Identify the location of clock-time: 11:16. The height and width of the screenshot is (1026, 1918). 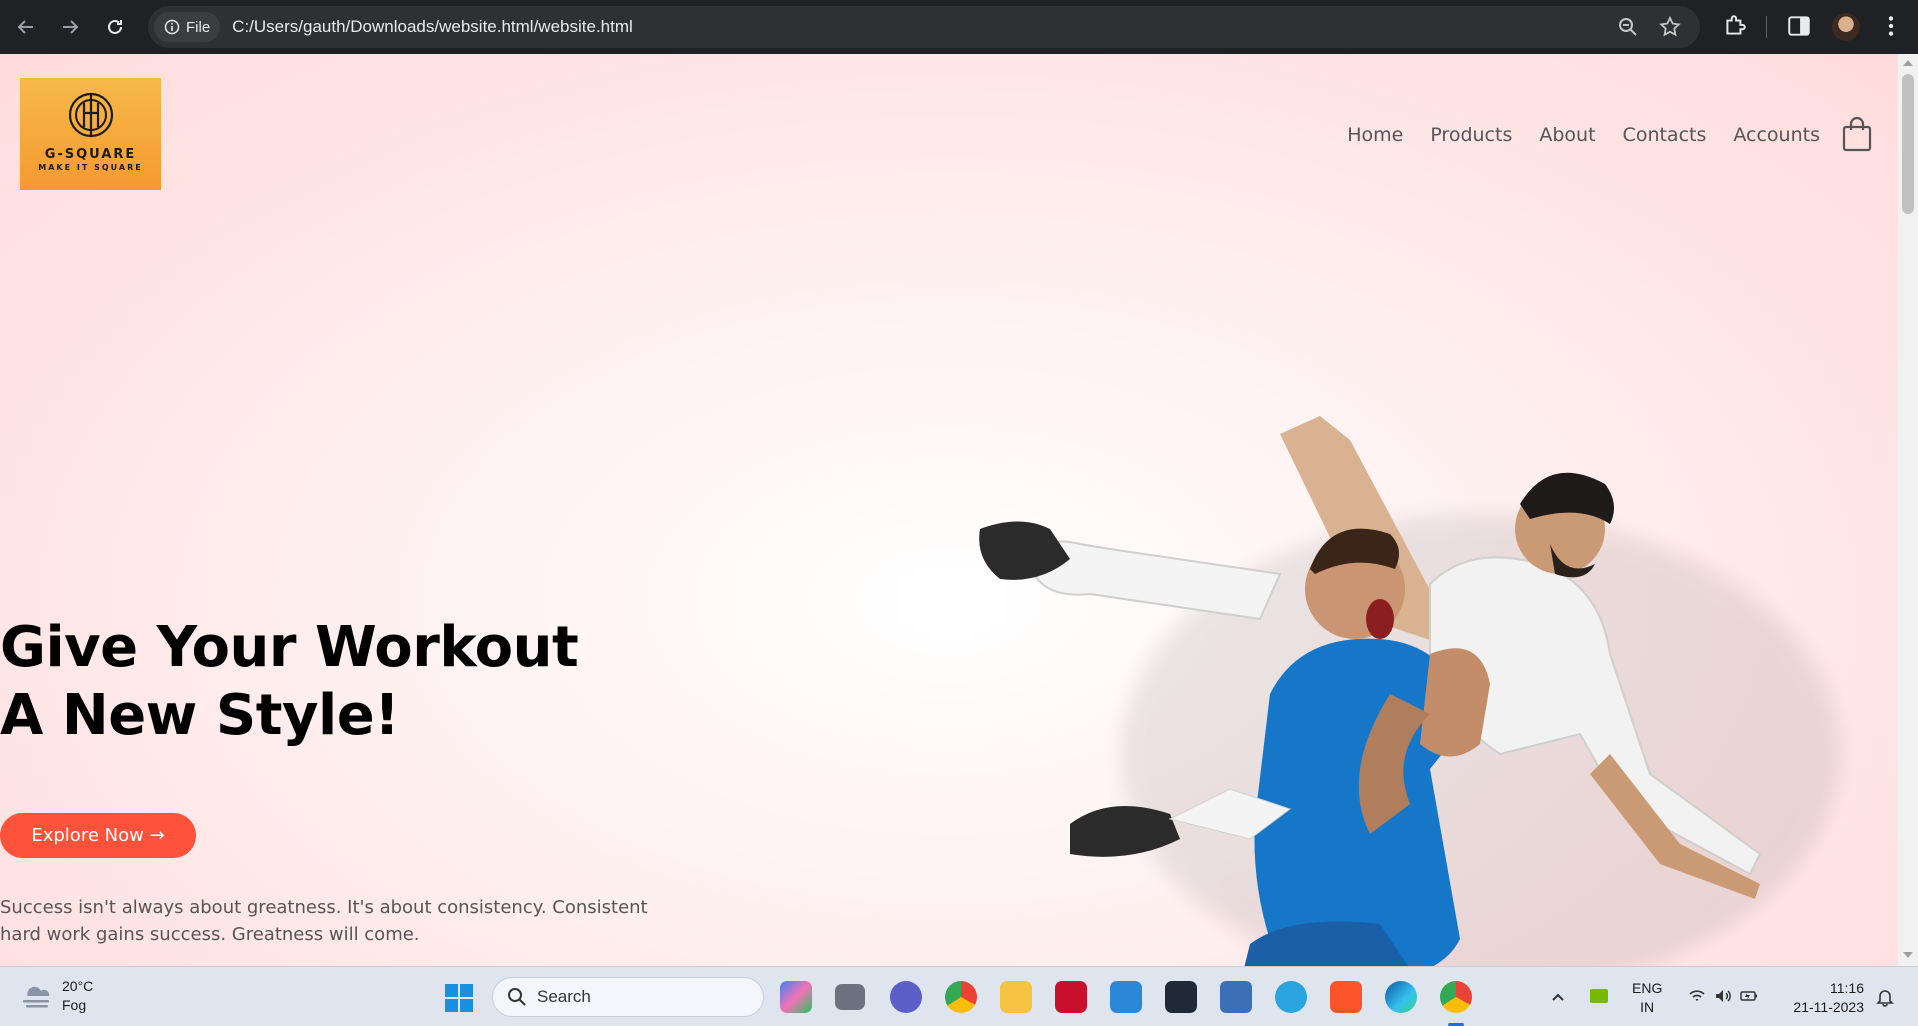
(1847, 988).